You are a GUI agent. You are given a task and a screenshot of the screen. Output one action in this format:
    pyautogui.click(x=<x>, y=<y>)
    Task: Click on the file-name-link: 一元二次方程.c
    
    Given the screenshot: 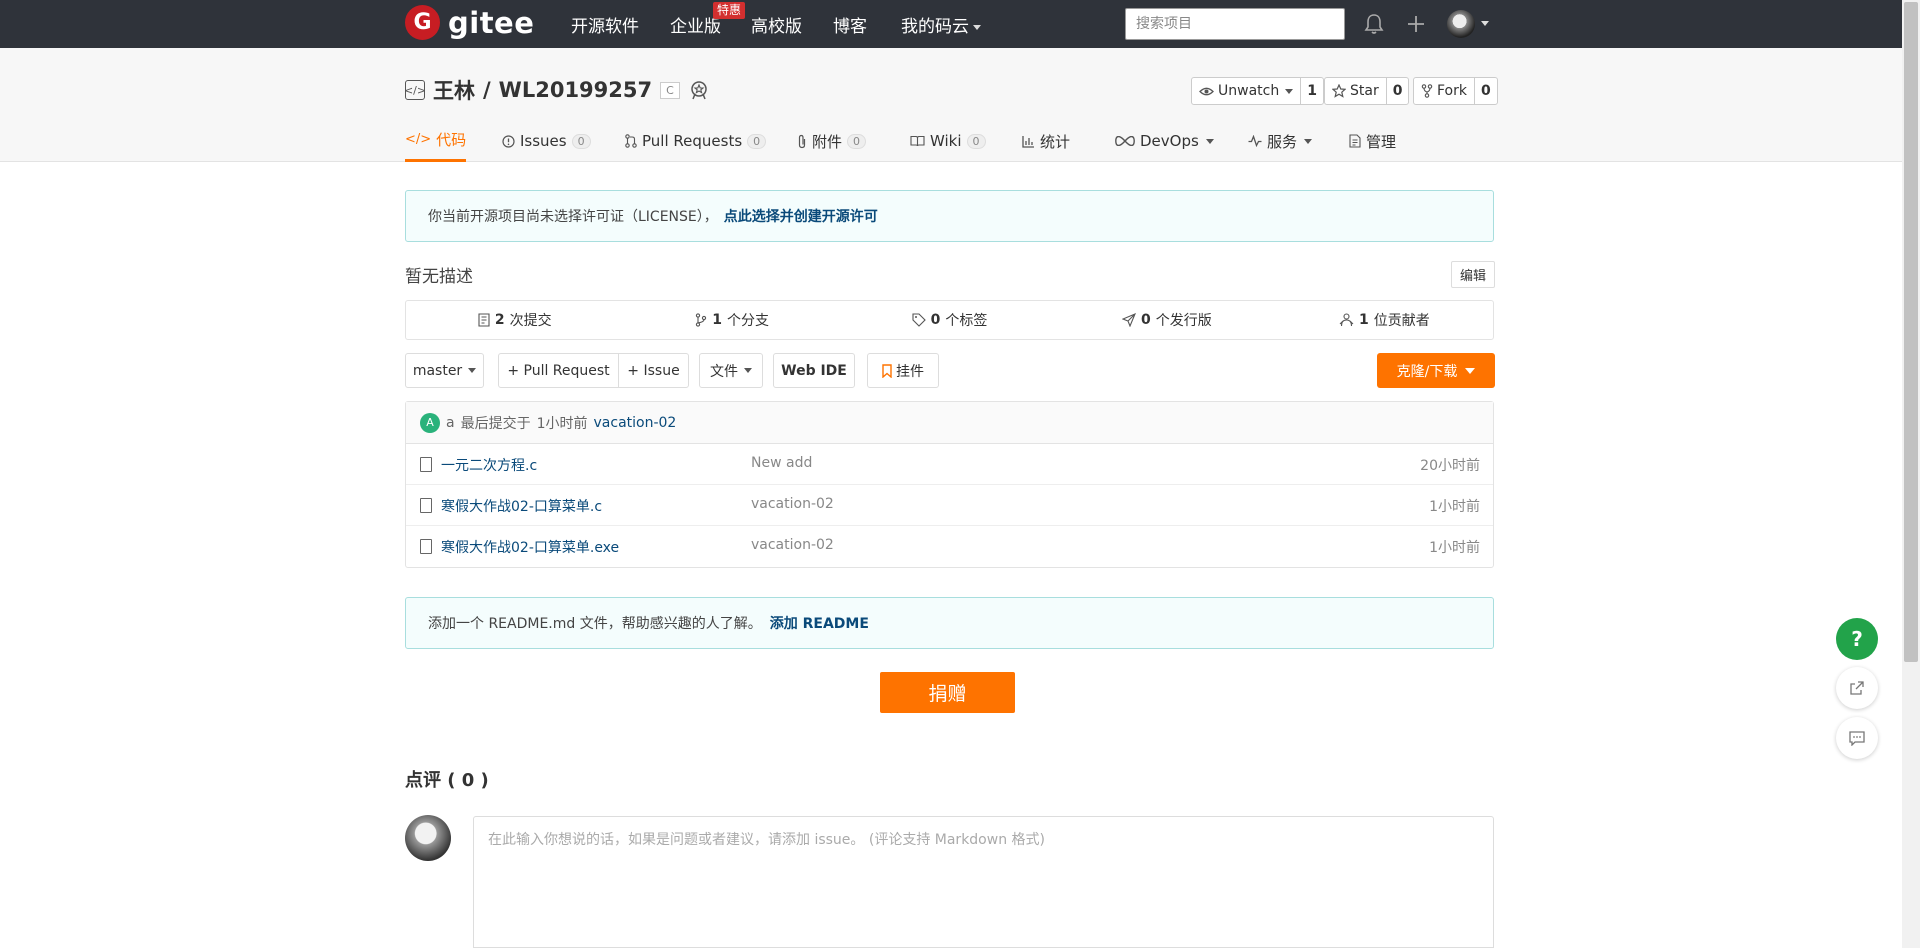 What is the action you would take?
    pyautogui.click(x=489, y=465)
    